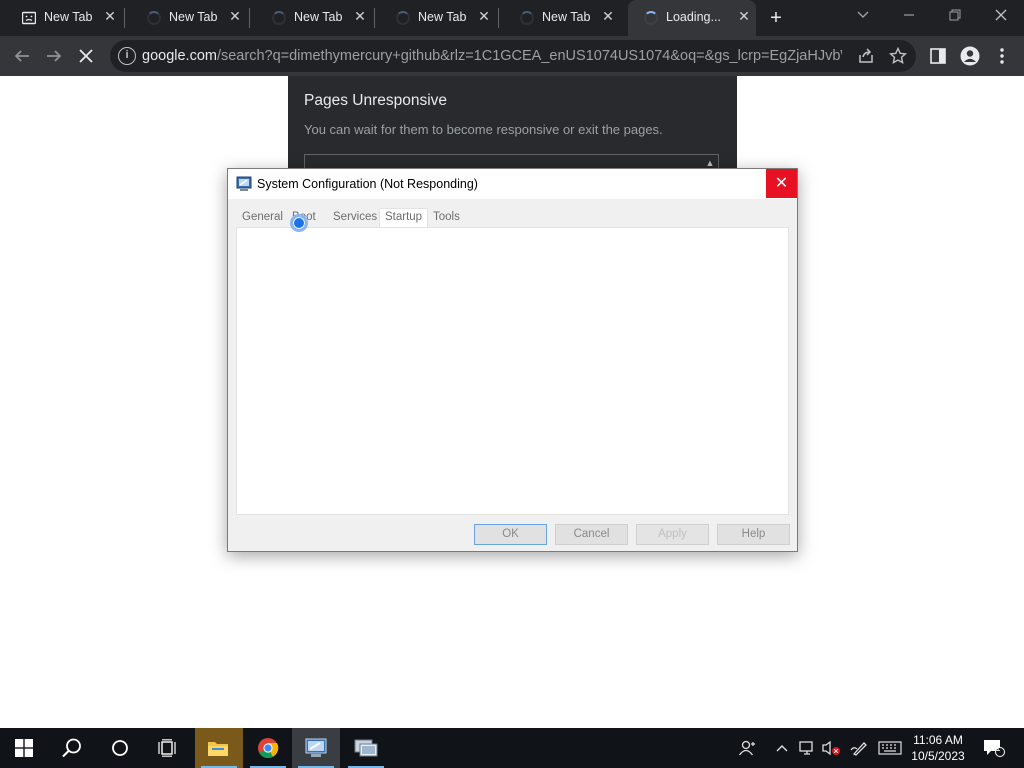 The height and width of the screenshot is (768, 1024). What do you see at coordinates (938, 756) in the screenshot?
I see `clock-date: 10/5/2023` at bounding box center [938, 756].